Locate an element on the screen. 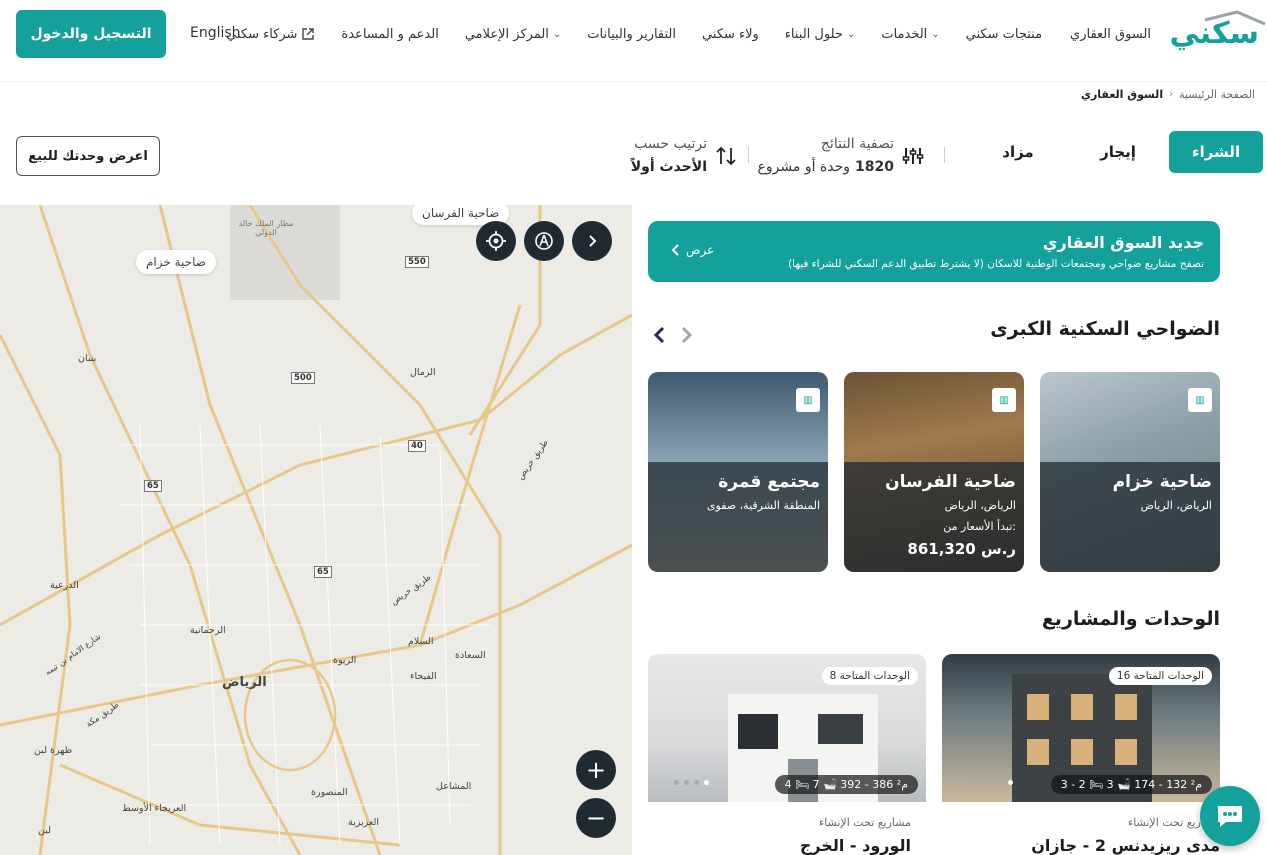 Image resolution: width=1267 pixels, height=855 pixels. map-label-district: المشاعل is located at coordinates (454, 786).